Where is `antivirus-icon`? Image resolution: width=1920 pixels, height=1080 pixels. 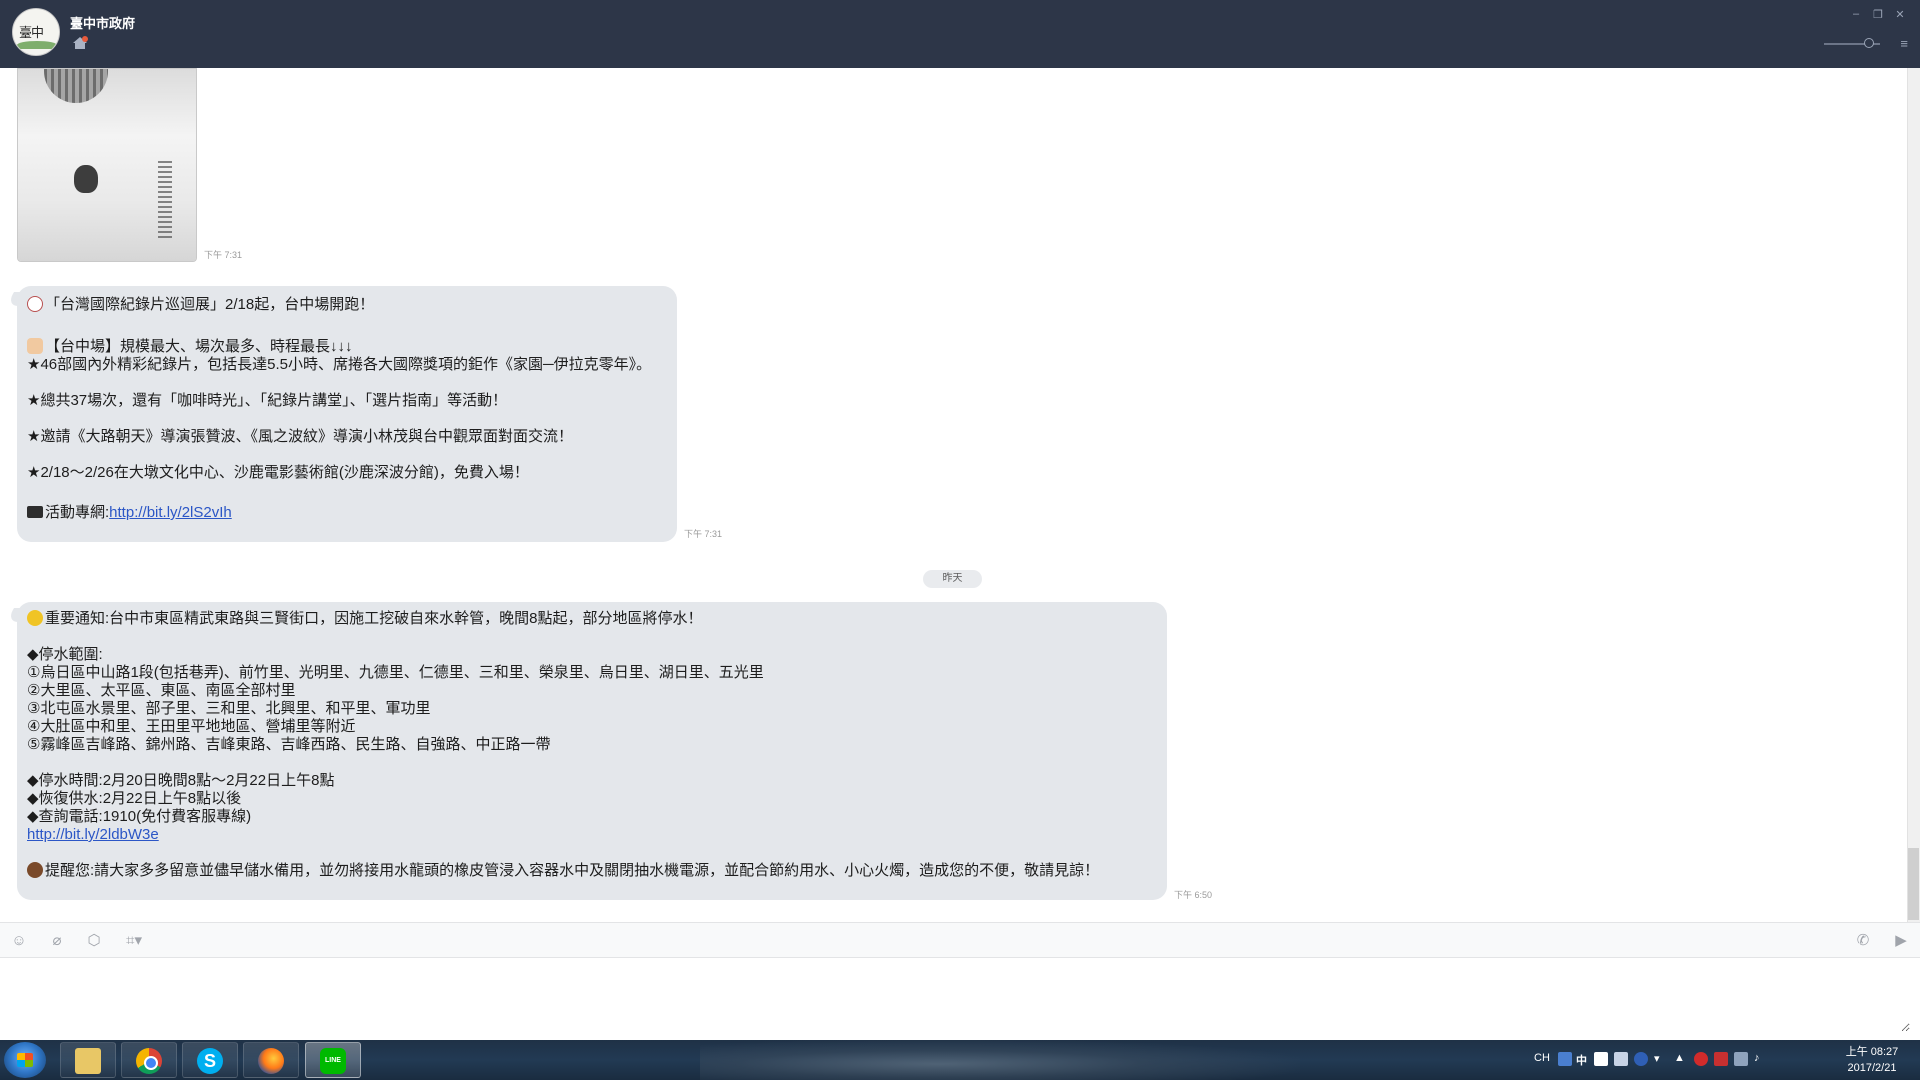 antivirus-icon is located at coordinates (1701, 1059).